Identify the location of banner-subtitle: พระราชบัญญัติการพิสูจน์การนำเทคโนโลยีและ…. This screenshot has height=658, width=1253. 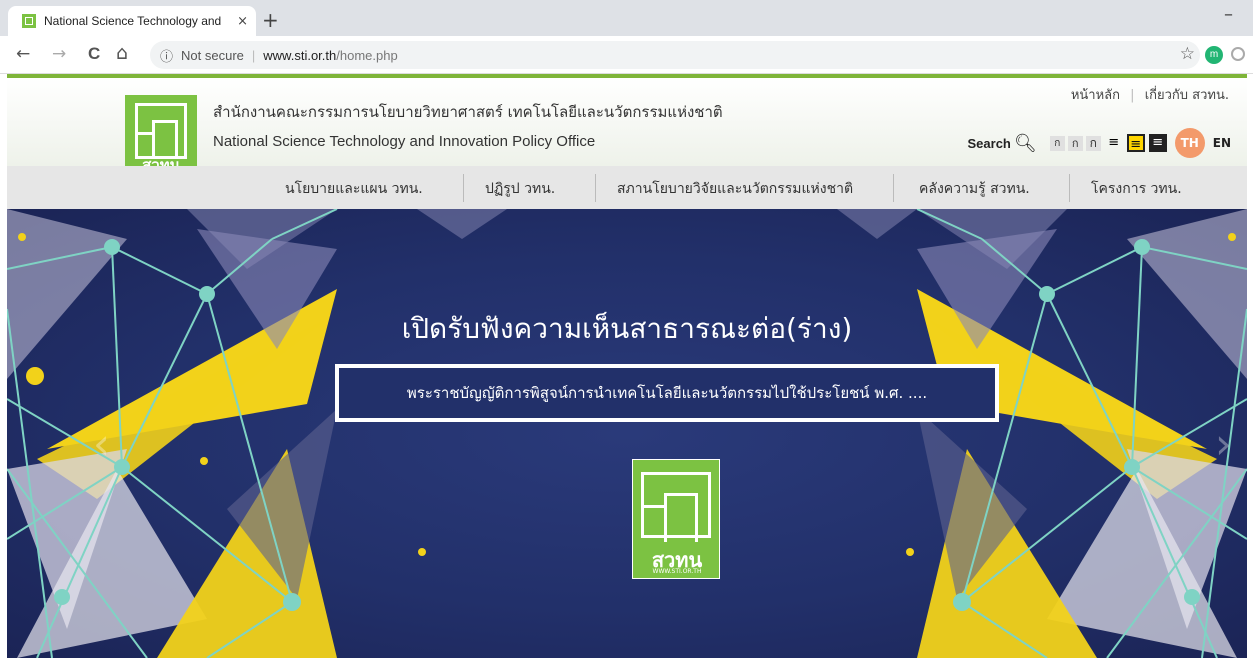
(667, 393).